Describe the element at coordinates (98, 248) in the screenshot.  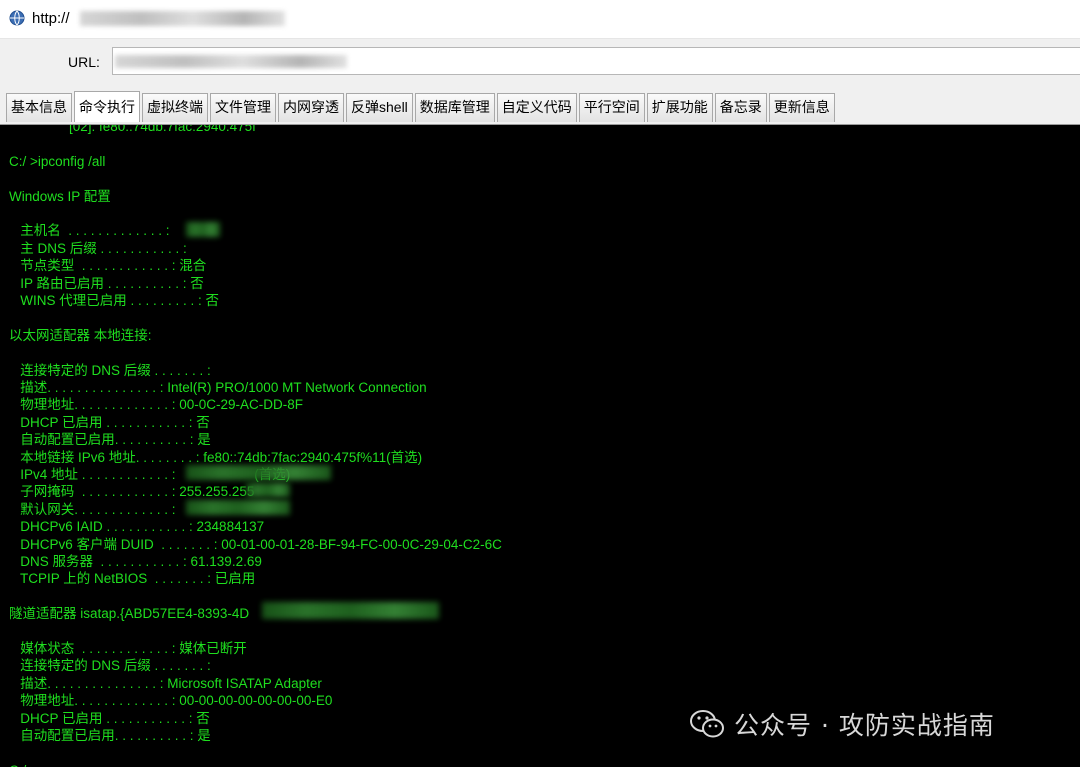
I see `console-line: 主 DNS 后缀 . . . . . . . . . . . :` at that location.